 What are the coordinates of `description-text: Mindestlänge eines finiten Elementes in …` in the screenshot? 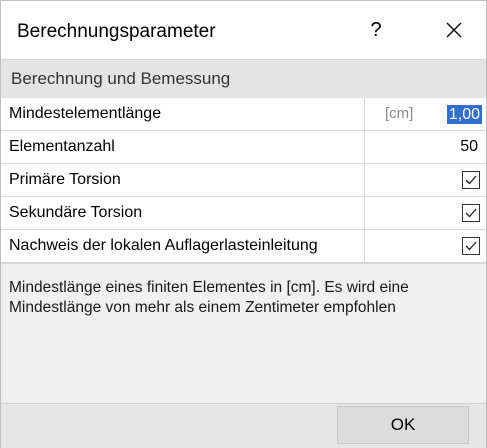 It's located at (209, 297).